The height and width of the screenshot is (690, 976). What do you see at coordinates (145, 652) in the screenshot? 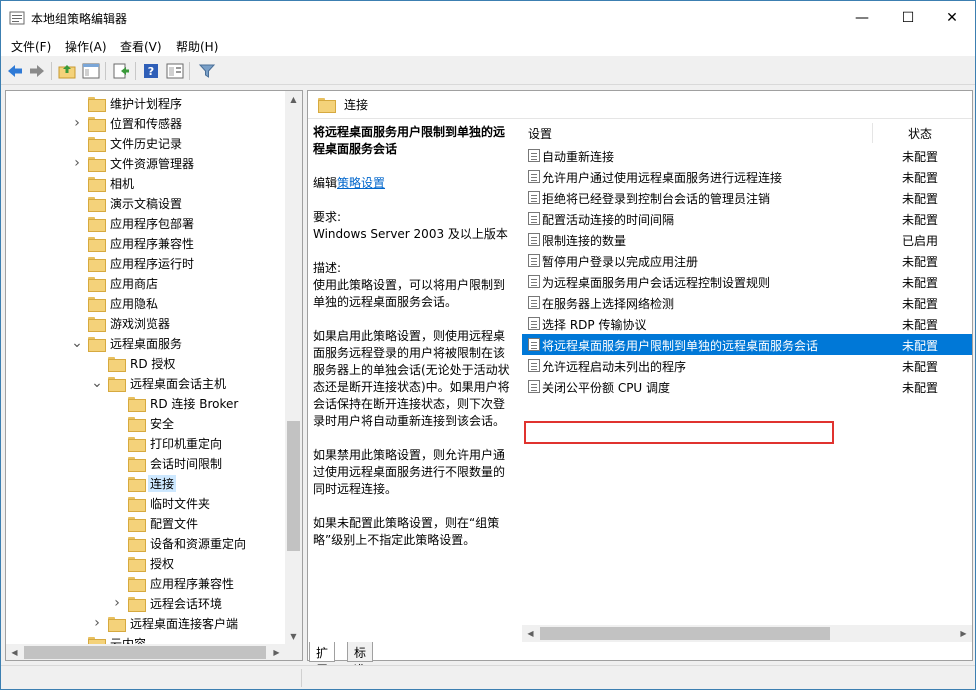
I see `tree-horizontal-thumb` at bounding box center [145, 652].